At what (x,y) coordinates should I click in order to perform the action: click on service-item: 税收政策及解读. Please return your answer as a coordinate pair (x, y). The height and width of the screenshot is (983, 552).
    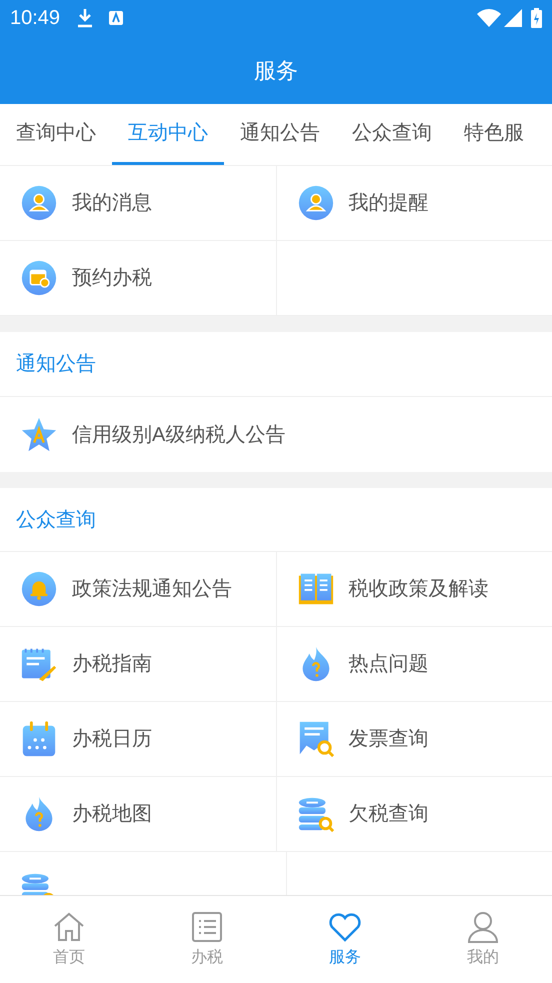
    Looking at the image, I should click on (414, 589).